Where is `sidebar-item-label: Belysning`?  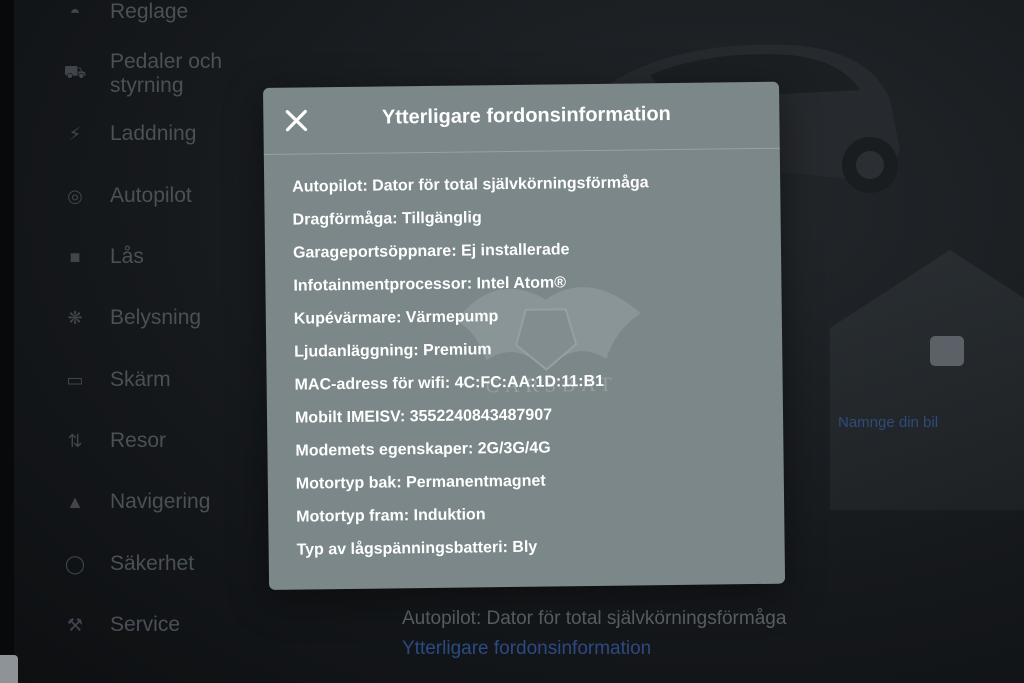
sidebar-item-label: Belysning is located at coordinates (156, 317).